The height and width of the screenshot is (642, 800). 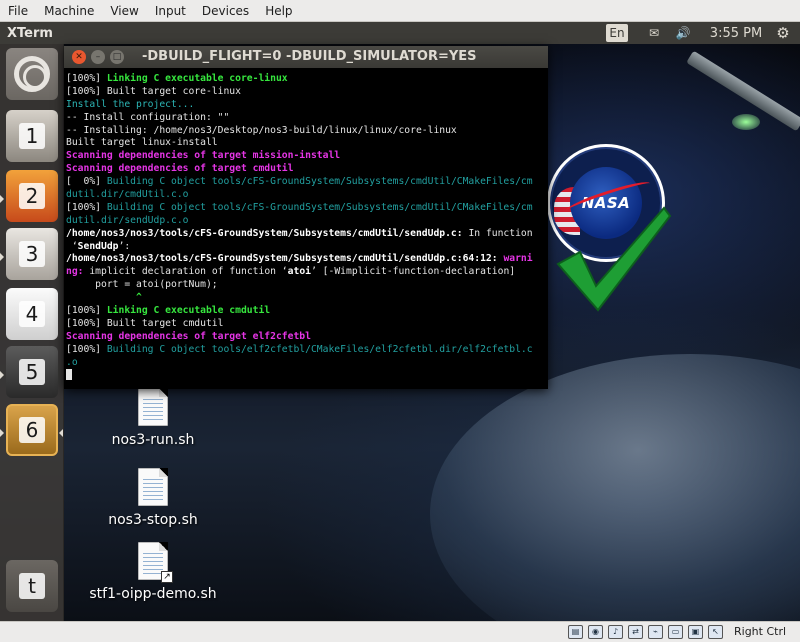 What do you see at coordinates (614, 259) in the screenshot?
I see `green-checkmark-icon` at bounding box center [614, 259].